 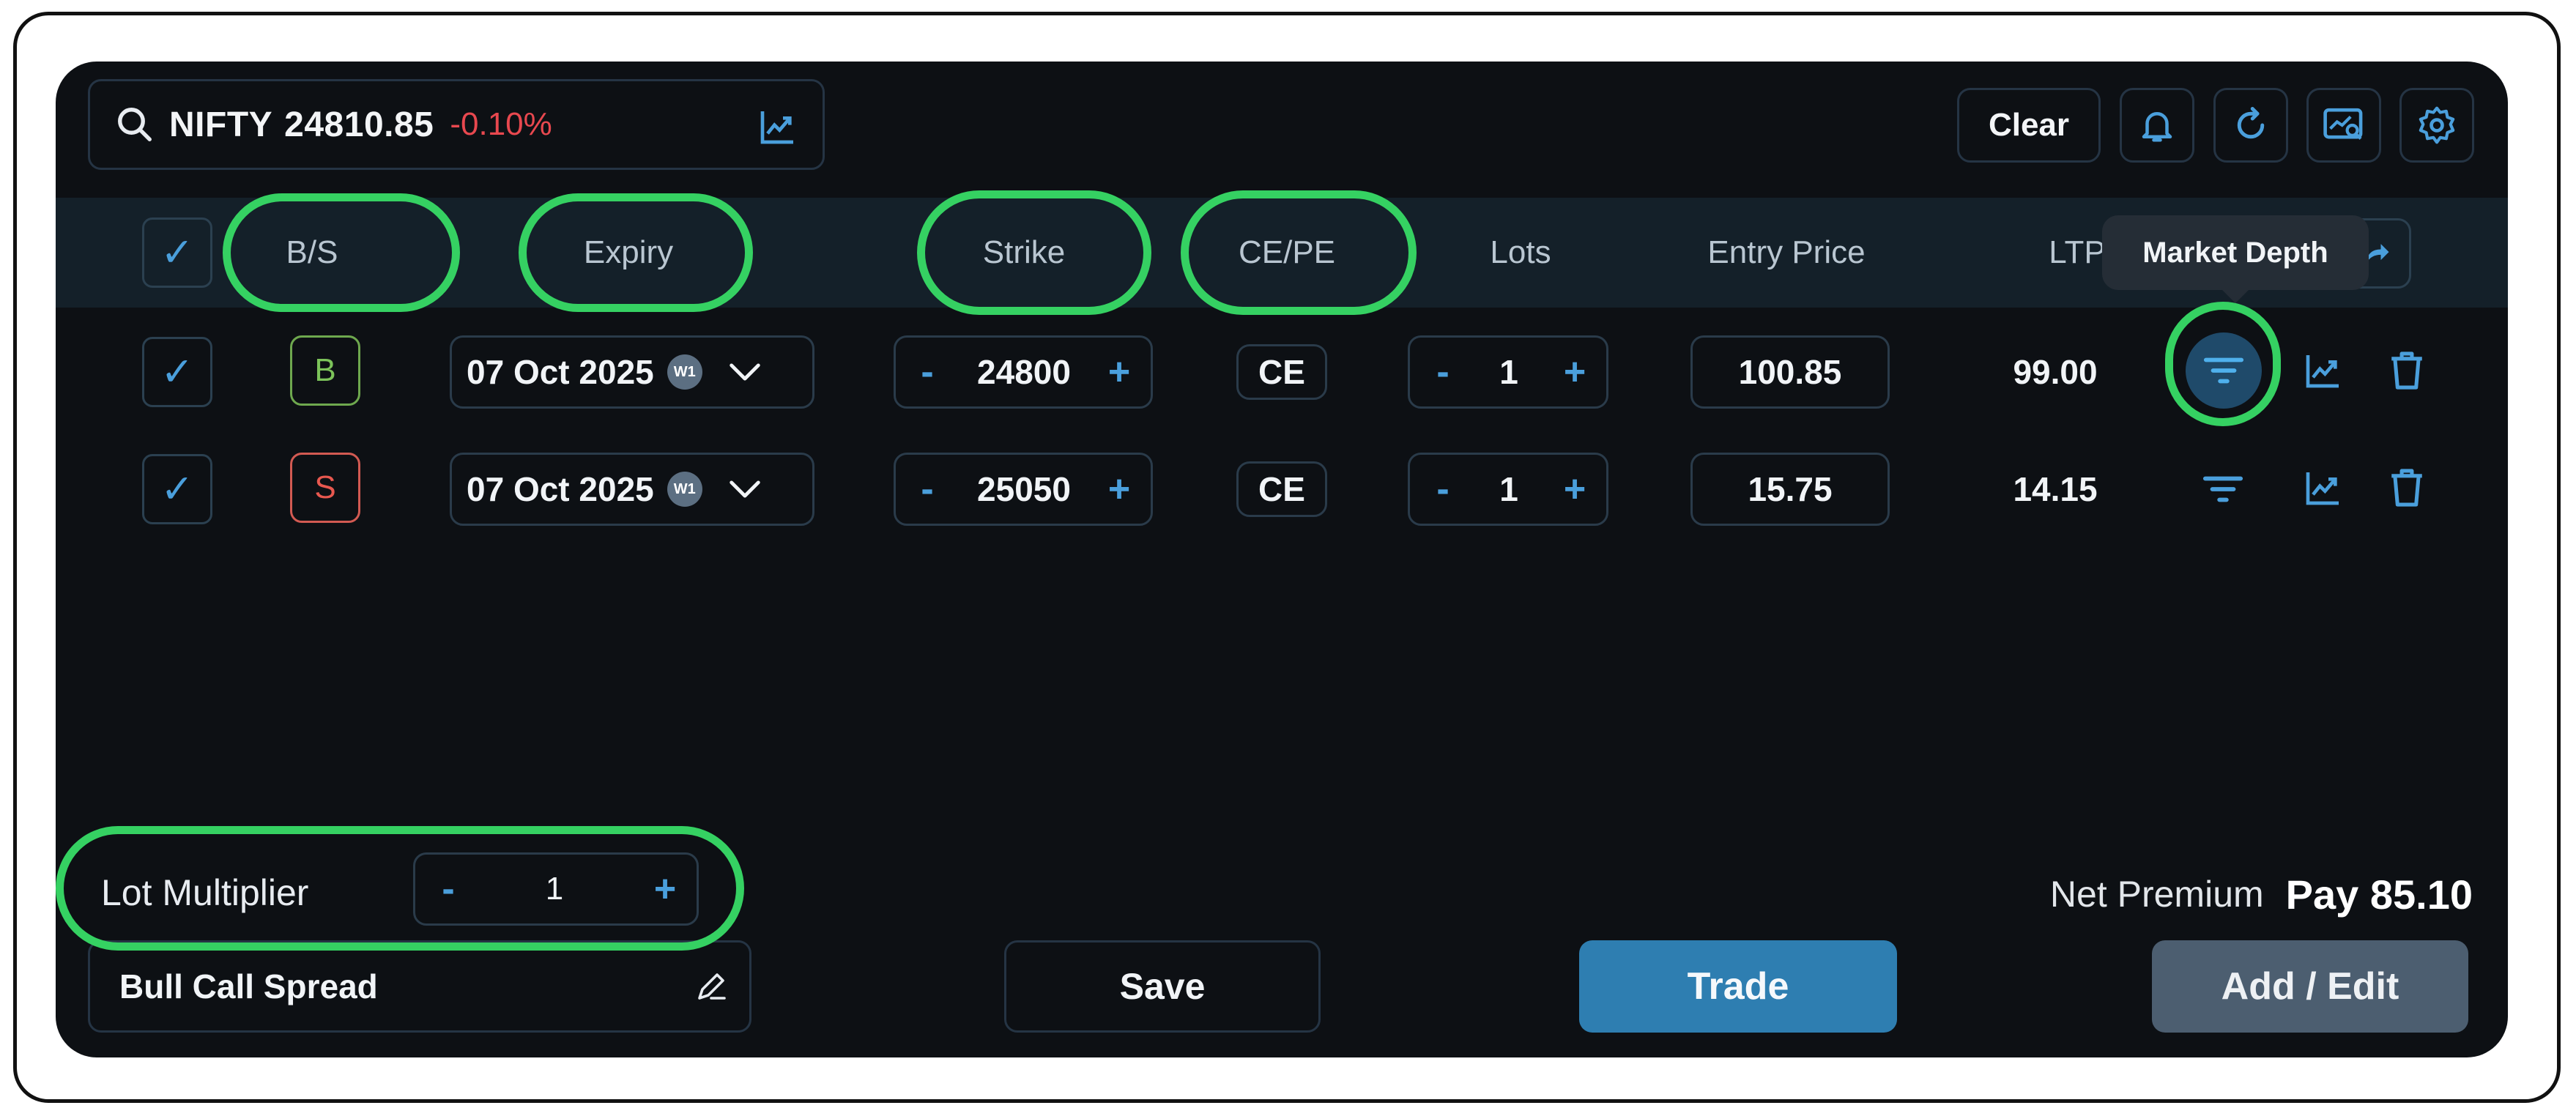 I want to click on row-1-checkbox: ✓, so click(x=177, y=372).